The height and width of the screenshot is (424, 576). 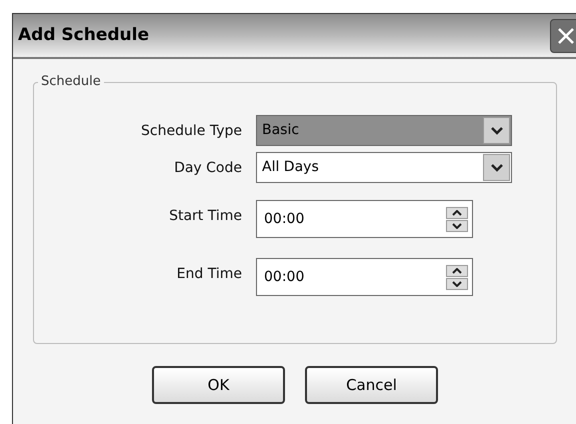 What do you see at coordinates (208, 168) in the screenshot?
I see `field-label: Day Code` at bounding box center [208, 168].